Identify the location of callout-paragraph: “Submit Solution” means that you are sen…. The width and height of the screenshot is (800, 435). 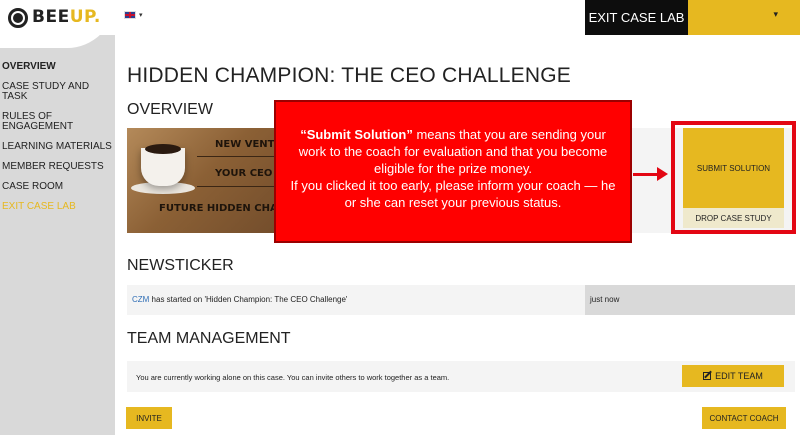
(453, 151).